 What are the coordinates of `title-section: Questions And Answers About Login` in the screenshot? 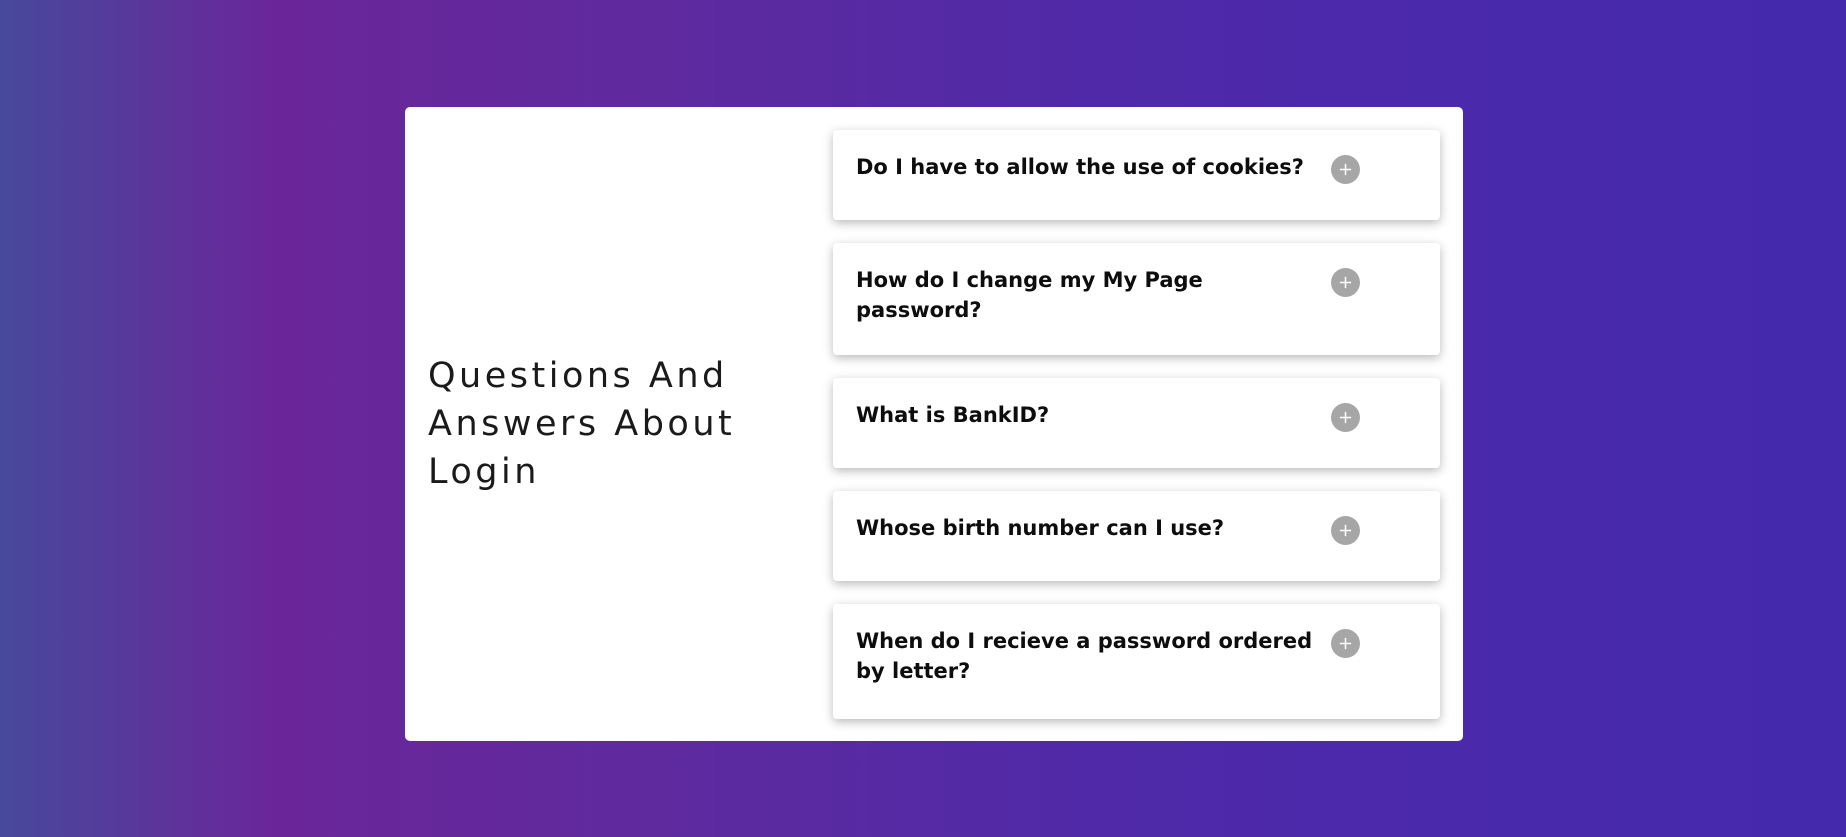 It's located at (608, 424).